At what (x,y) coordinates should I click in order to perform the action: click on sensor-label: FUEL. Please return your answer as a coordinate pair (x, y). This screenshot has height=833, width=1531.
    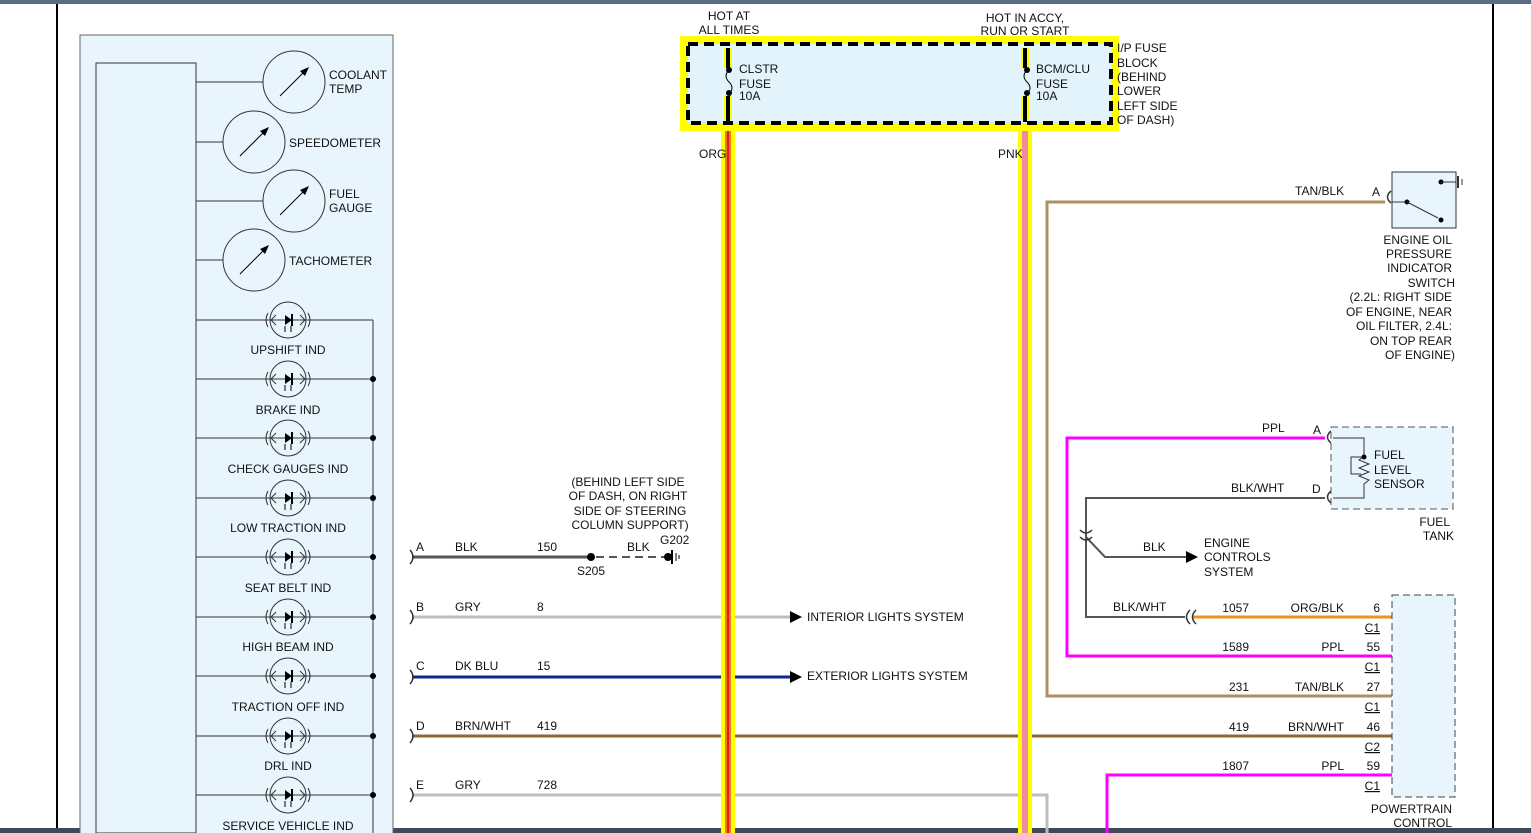
    Looking at the image, I should click on (1389, 455).